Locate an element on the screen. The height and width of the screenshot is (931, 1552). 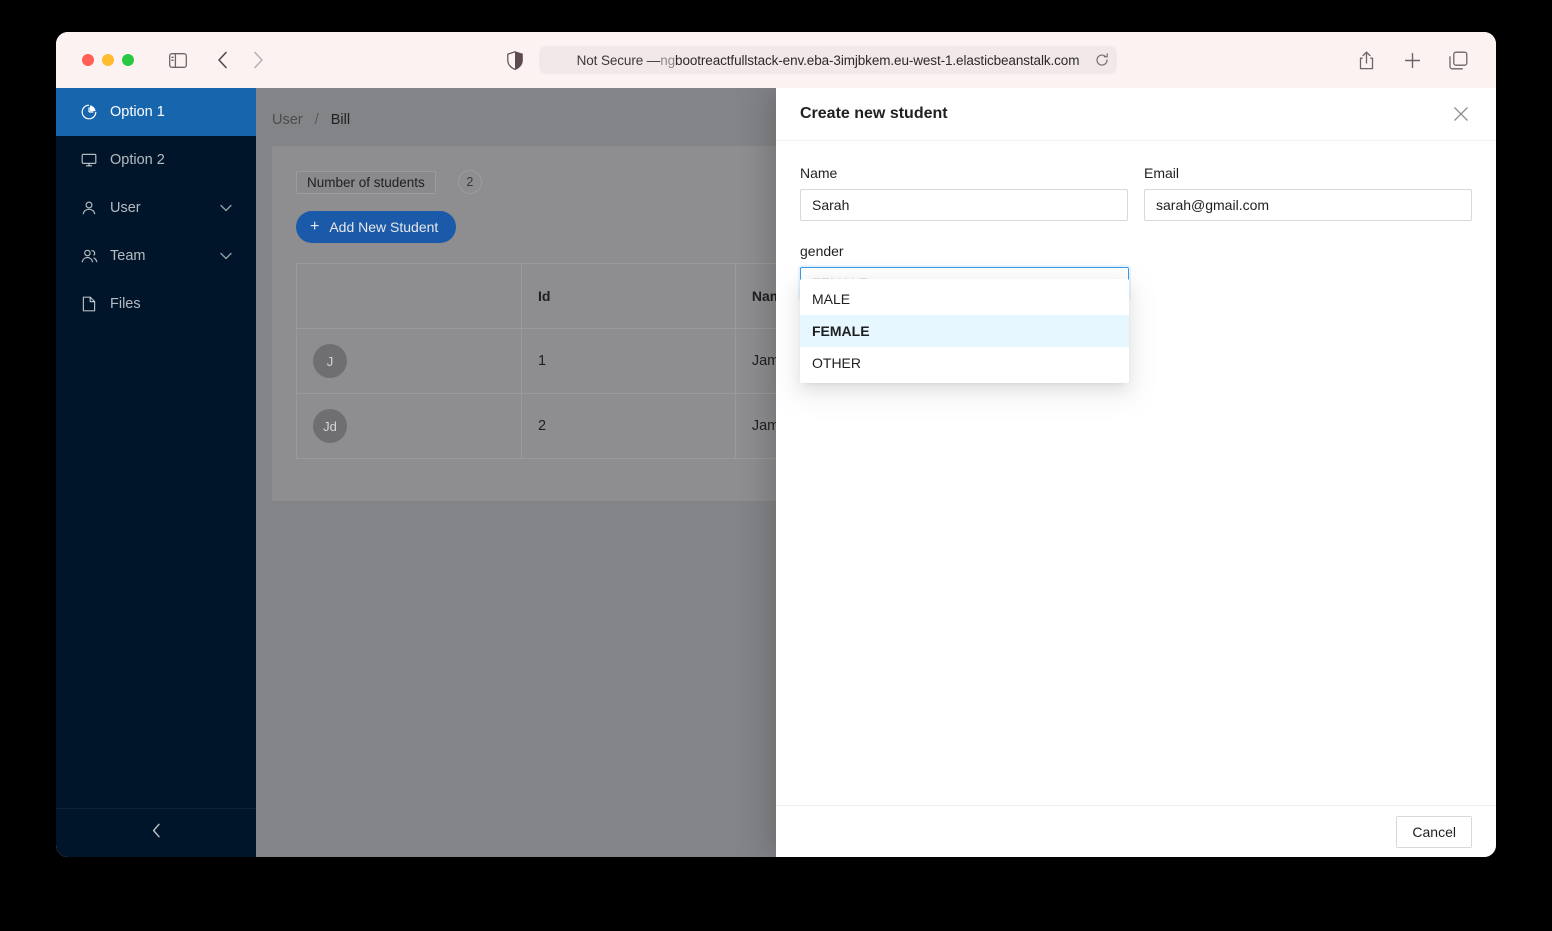
share-icon is located at coordinates (1366, 60).